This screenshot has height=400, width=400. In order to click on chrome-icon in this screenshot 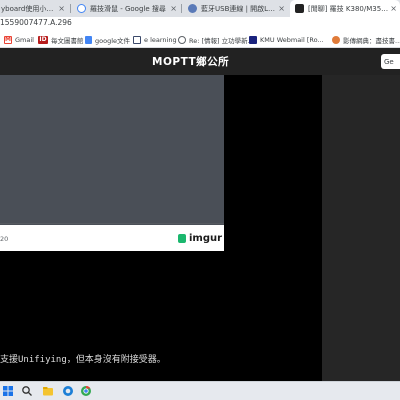, I will do `click(86, 391)`.